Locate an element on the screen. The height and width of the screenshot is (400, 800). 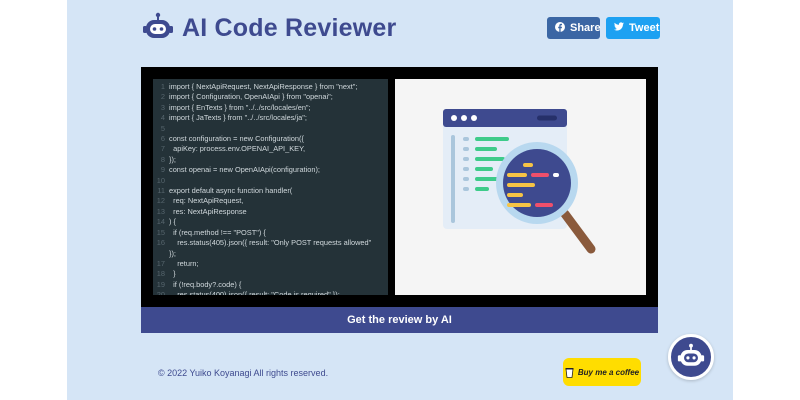
line-number: 15 is located at coordinates (160, 232).